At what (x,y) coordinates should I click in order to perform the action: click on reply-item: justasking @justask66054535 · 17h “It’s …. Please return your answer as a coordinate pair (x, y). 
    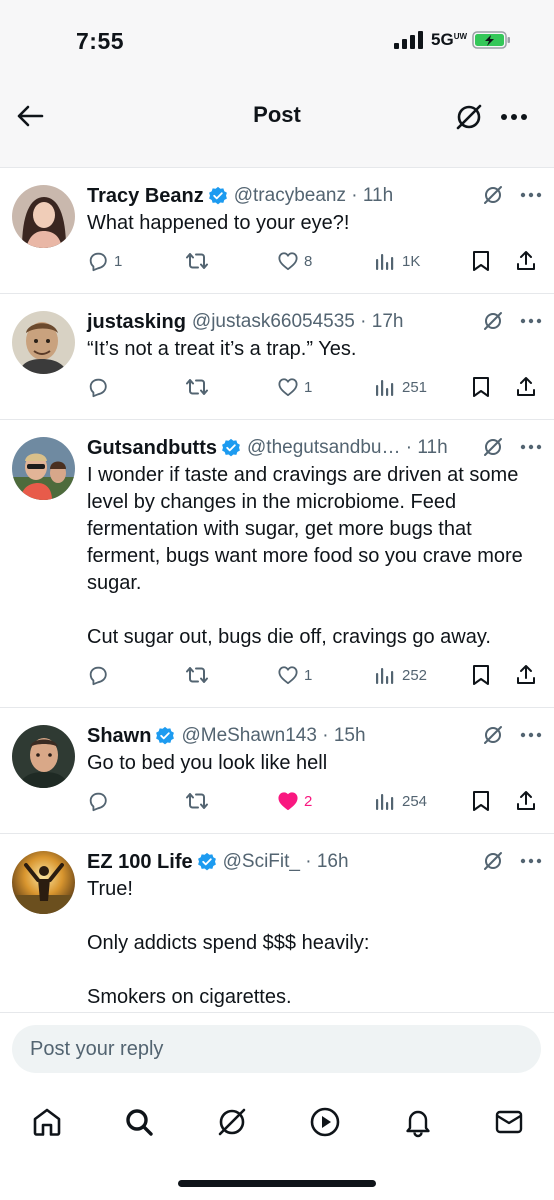
    Looking at the image, I should click on (277, 357).